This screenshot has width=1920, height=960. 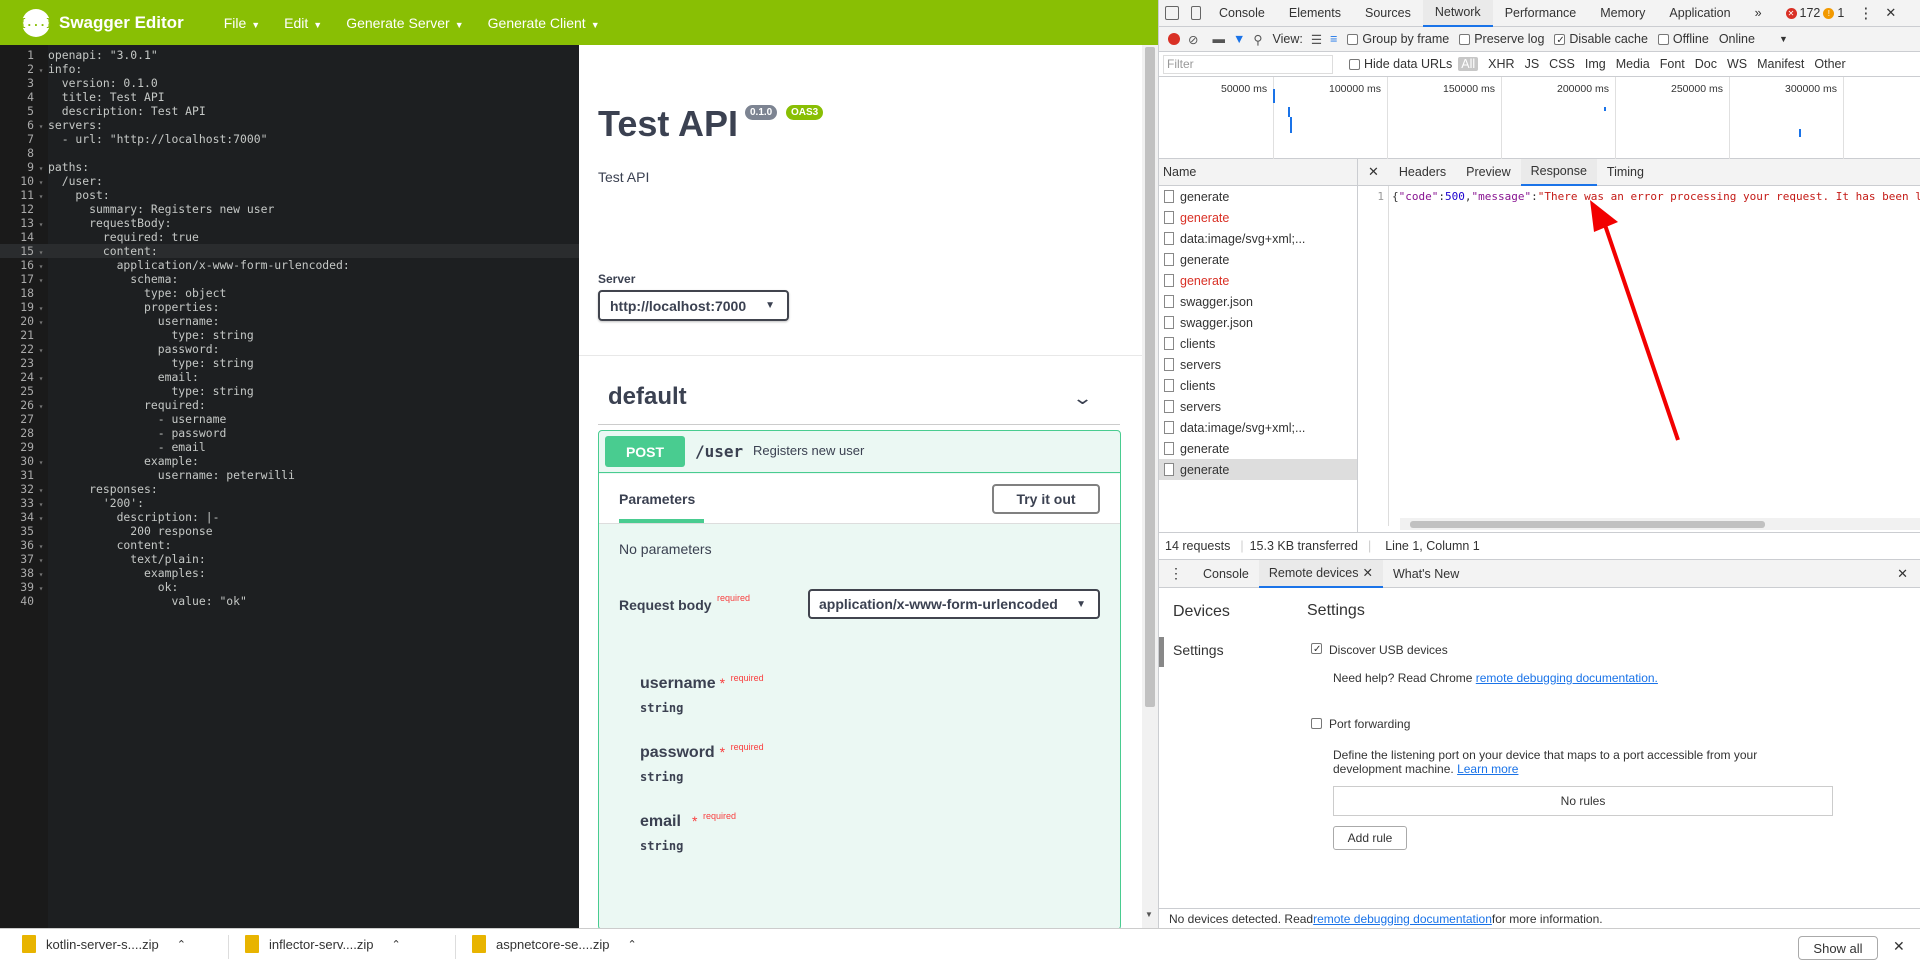 What do you see at coordinates (404, 23) in the screenshot?
I see `menu-generate-server: Generate Server ▼` at bounding box center [404, 23].